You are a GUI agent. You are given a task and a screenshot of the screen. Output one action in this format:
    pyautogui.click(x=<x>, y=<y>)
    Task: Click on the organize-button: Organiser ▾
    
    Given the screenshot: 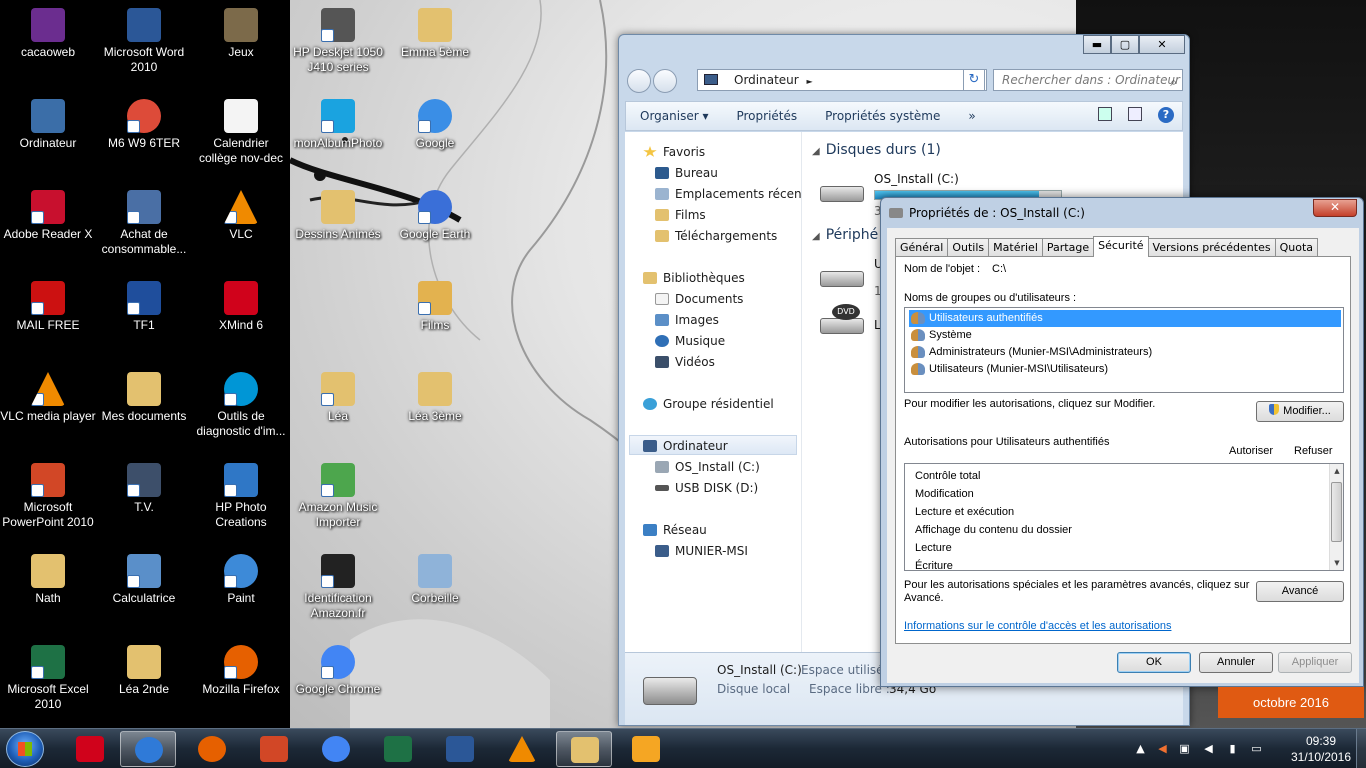 What is the action you would take?
    pyautogui.click(x=674, y=116)
    